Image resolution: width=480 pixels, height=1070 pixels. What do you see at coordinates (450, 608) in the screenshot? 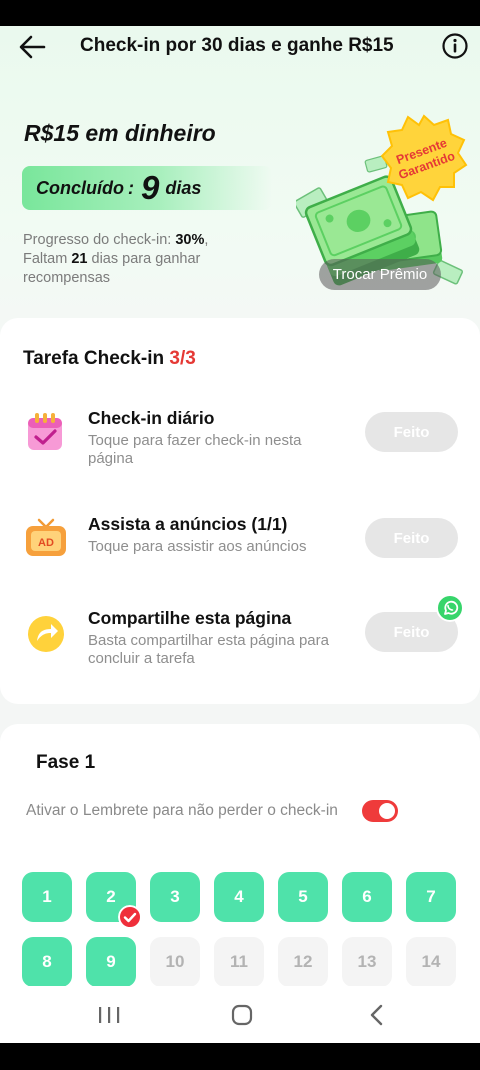
I see `whatsapp-icon` at bounding box center [450, 608].